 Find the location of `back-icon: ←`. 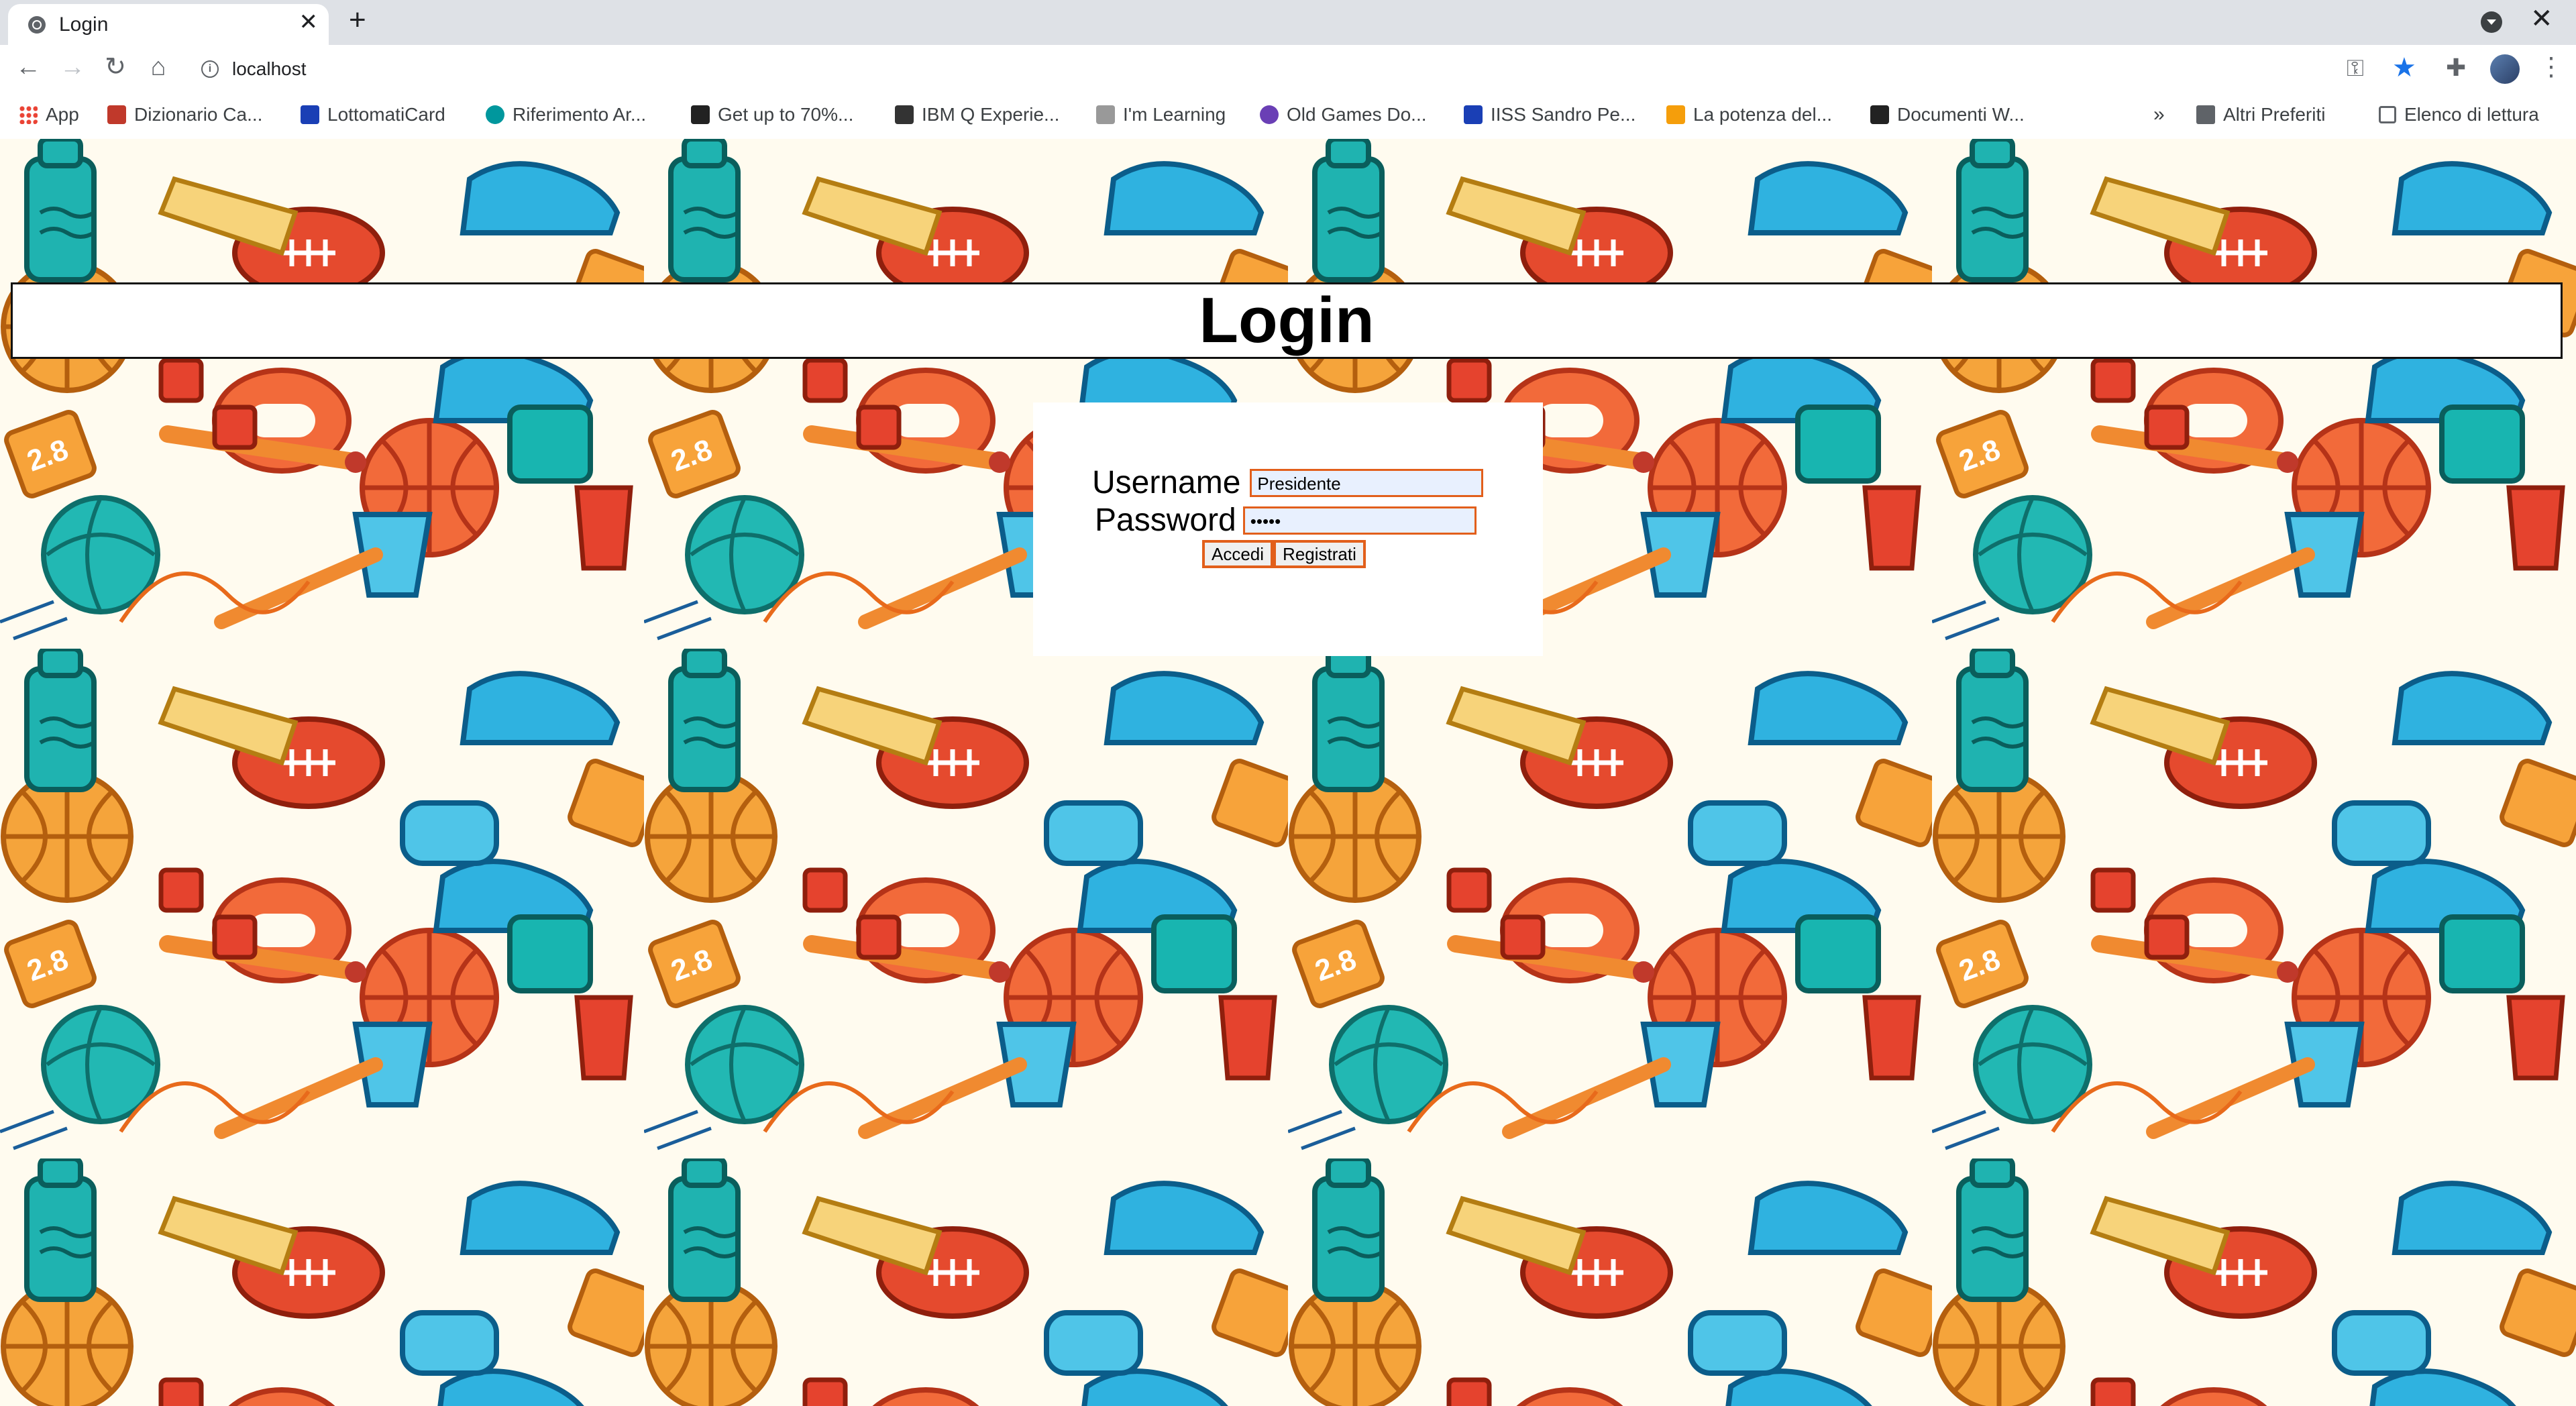

back-icon: ← is located at coordinates (28, 67).